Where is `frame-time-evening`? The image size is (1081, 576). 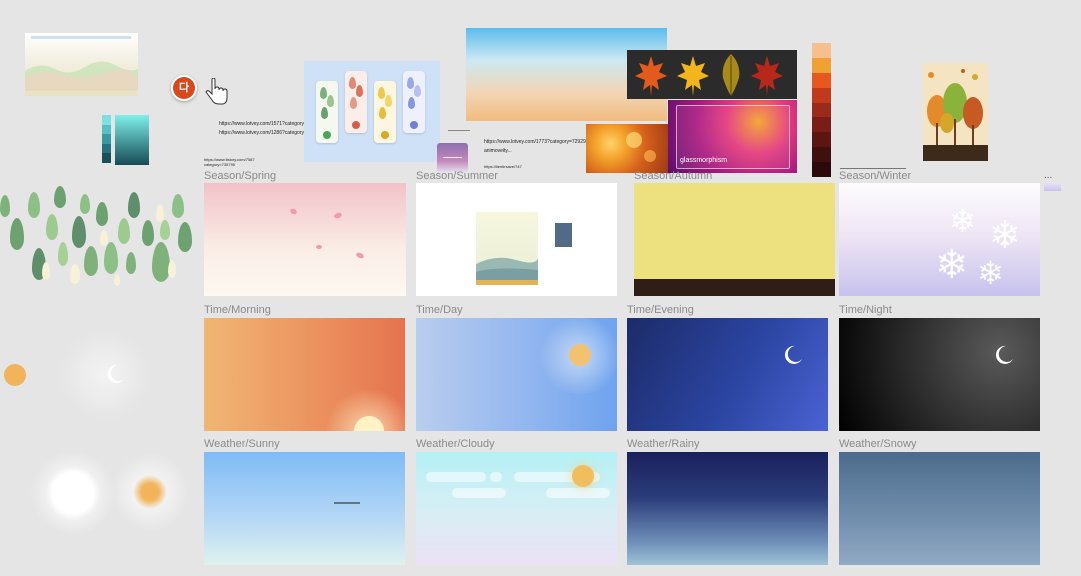 frame-time-evening is located at coordinates (727, 374).